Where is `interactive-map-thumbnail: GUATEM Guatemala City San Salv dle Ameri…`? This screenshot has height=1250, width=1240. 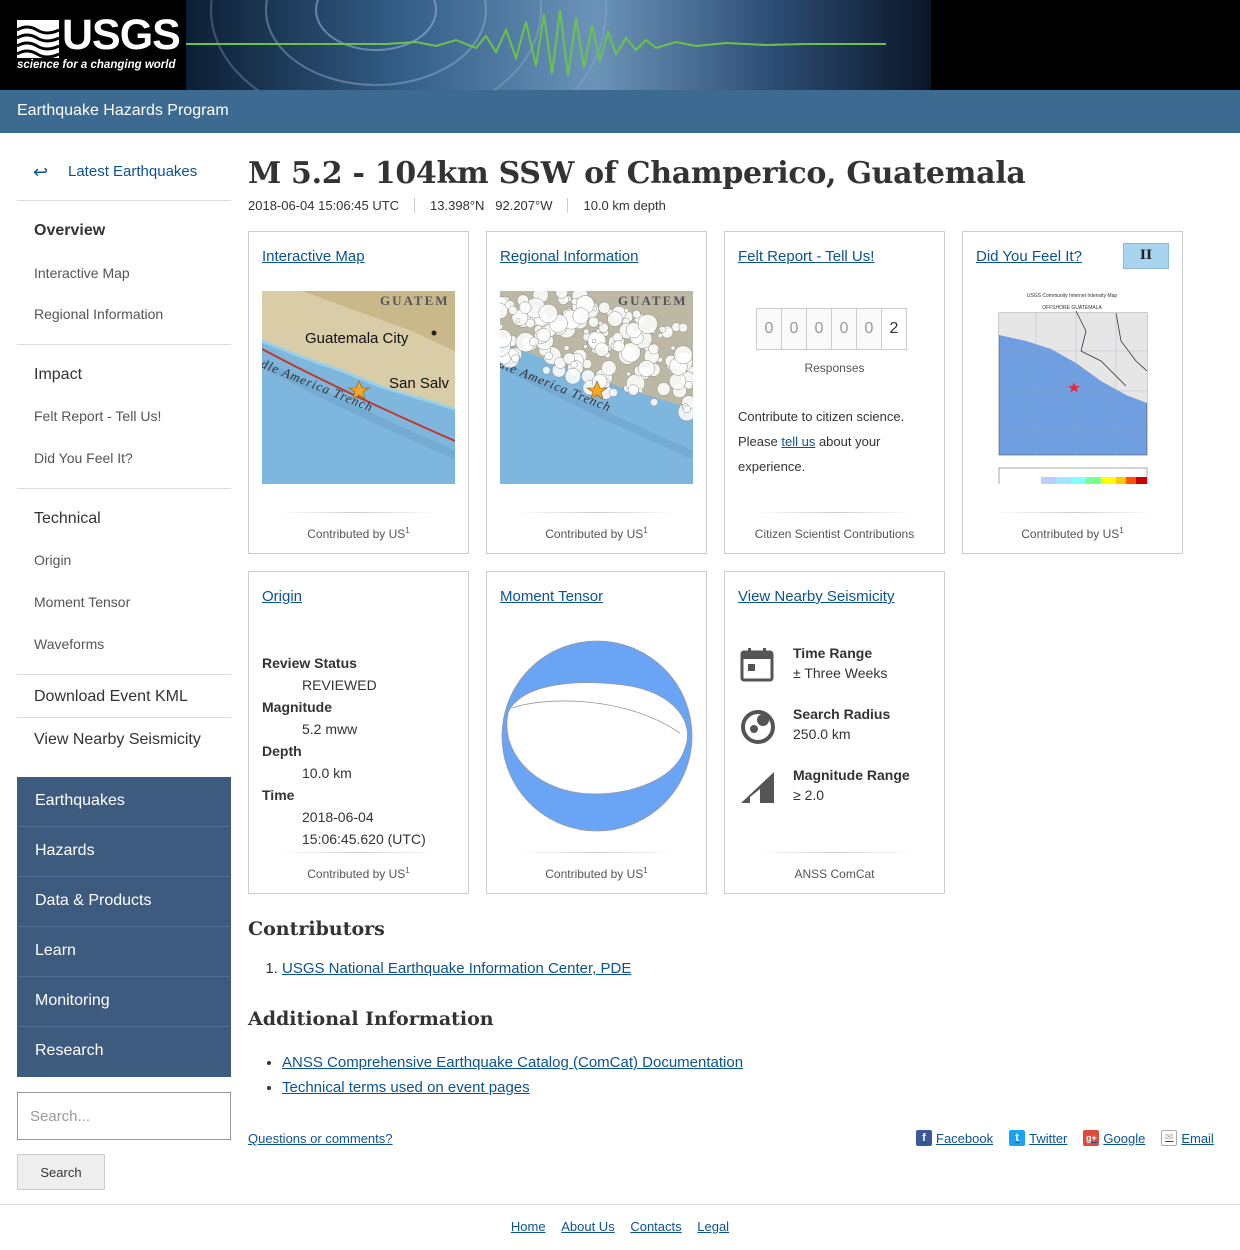 interactive-map-thumbnail: GUATEM Guatemala City San Salv dle Ameri… is located at coordinates (358, 387).